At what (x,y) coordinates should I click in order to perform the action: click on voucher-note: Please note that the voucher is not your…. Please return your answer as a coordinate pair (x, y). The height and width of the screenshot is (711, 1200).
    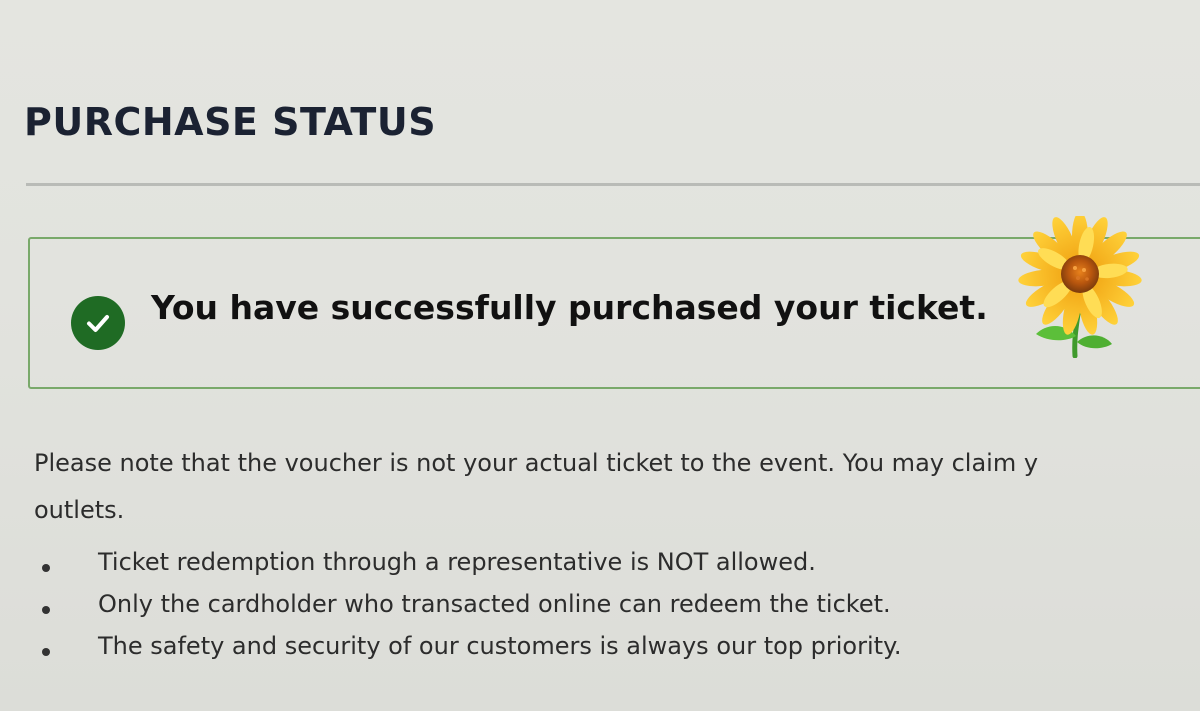
    Looking at the image, I should click on (617, 487).